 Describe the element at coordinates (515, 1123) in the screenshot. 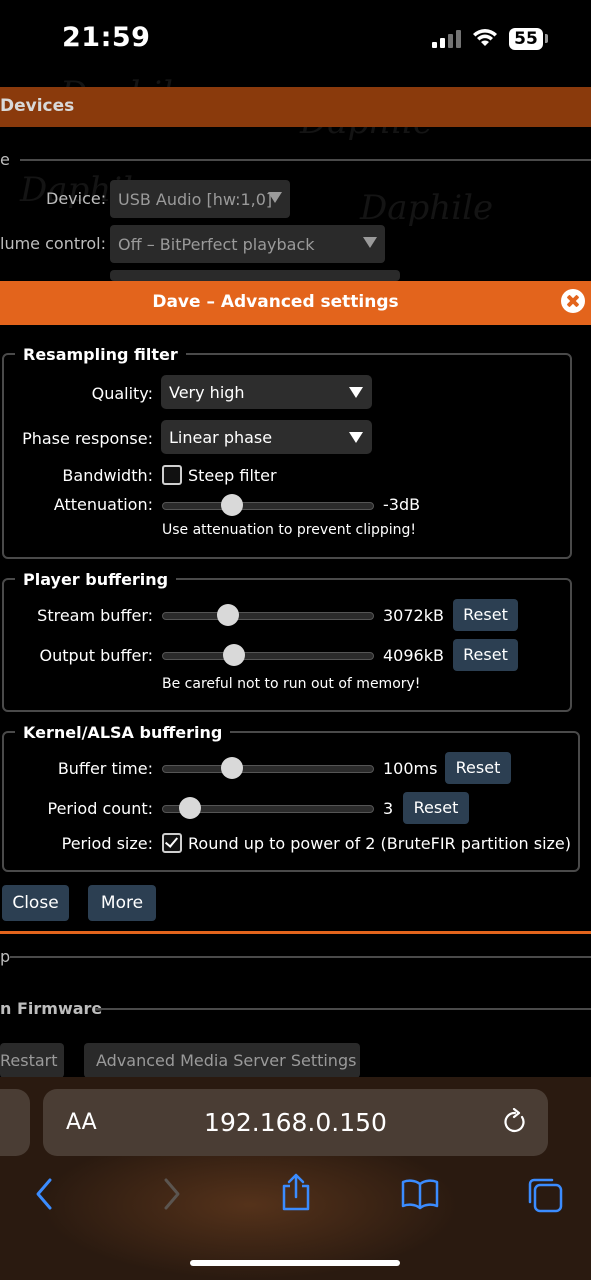

I see `reload-icon` at that location.